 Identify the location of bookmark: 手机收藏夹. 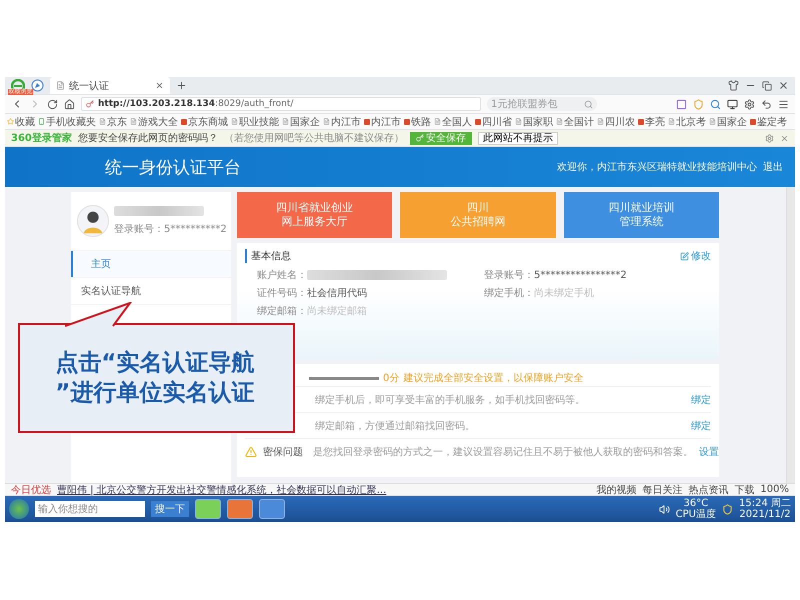
(67, 121).